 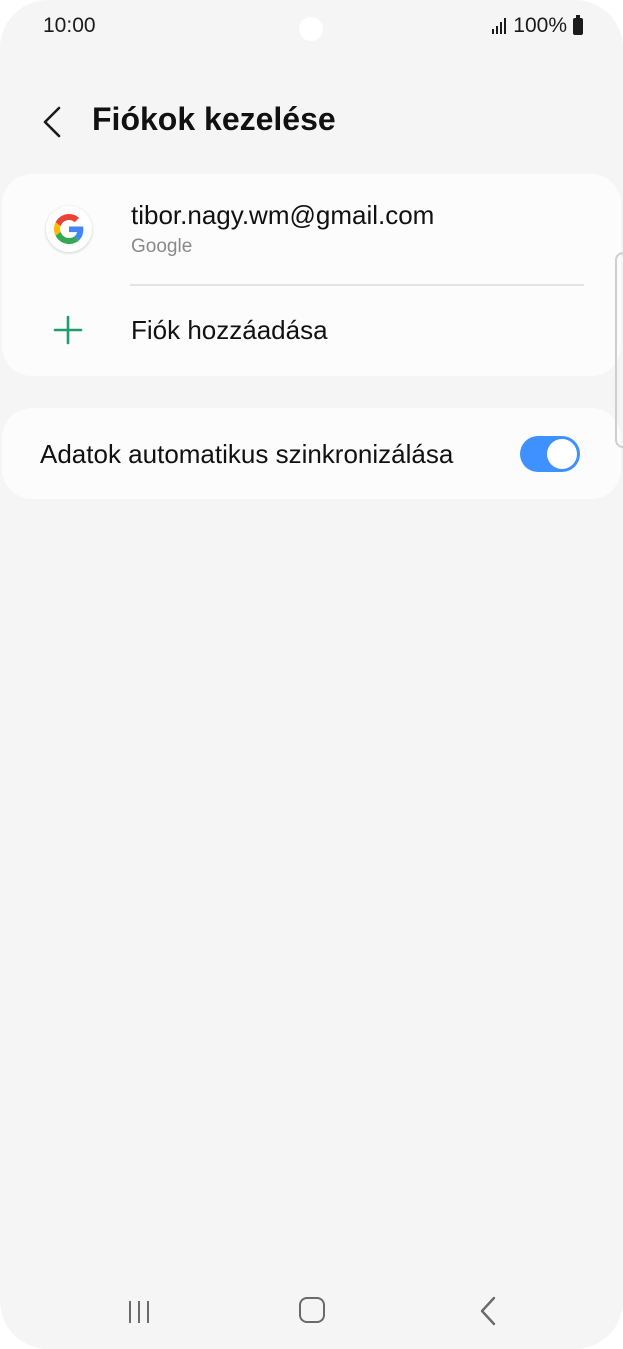 What do you see at coordinates (499, 26) in the screenshot?
I see `signal-icon` at bounding box center [499, 26].